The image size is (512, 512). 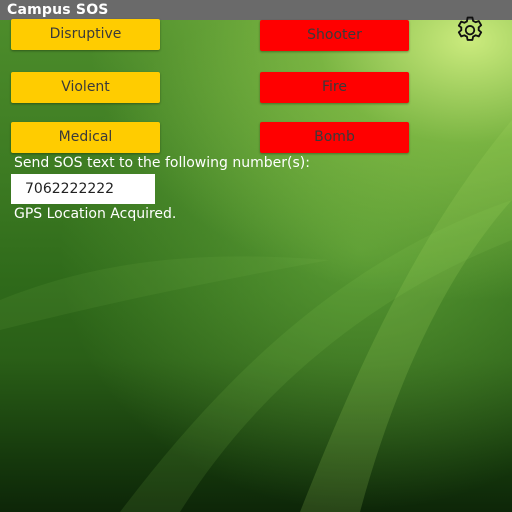 I want to click on phone-number-field, so click(x=83, y=189).